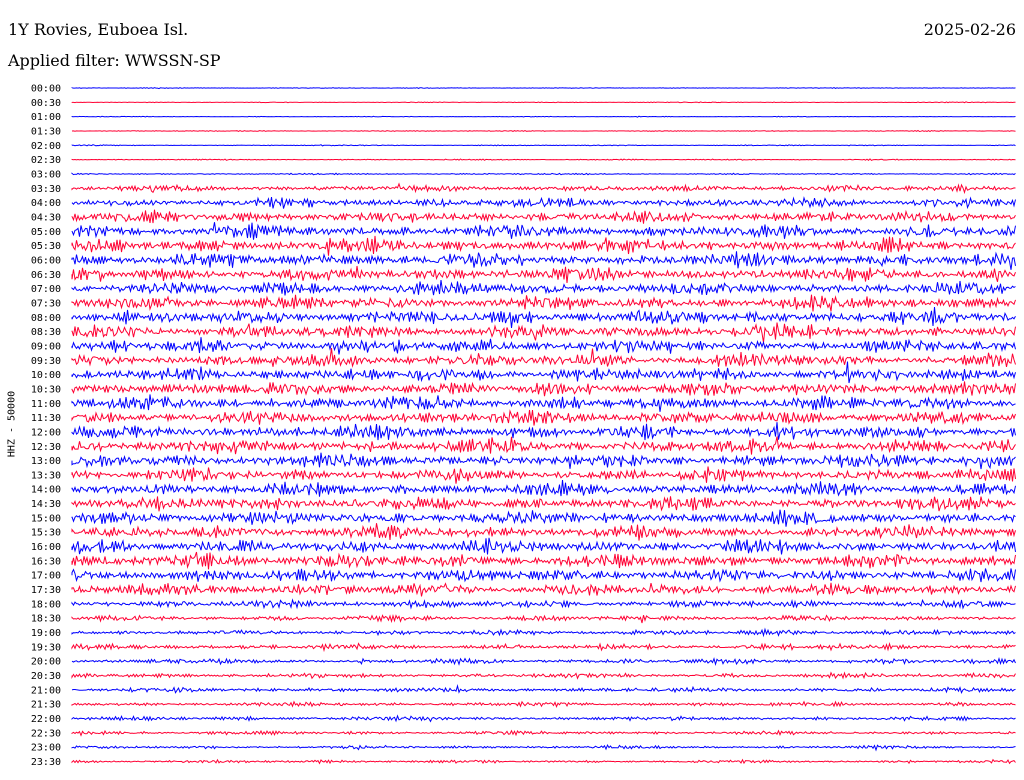 The image size is (1024, 780). Describe the element at coordinates (46, 132) in the screenshot. I see `row-tick-label: 01:30` at that location.